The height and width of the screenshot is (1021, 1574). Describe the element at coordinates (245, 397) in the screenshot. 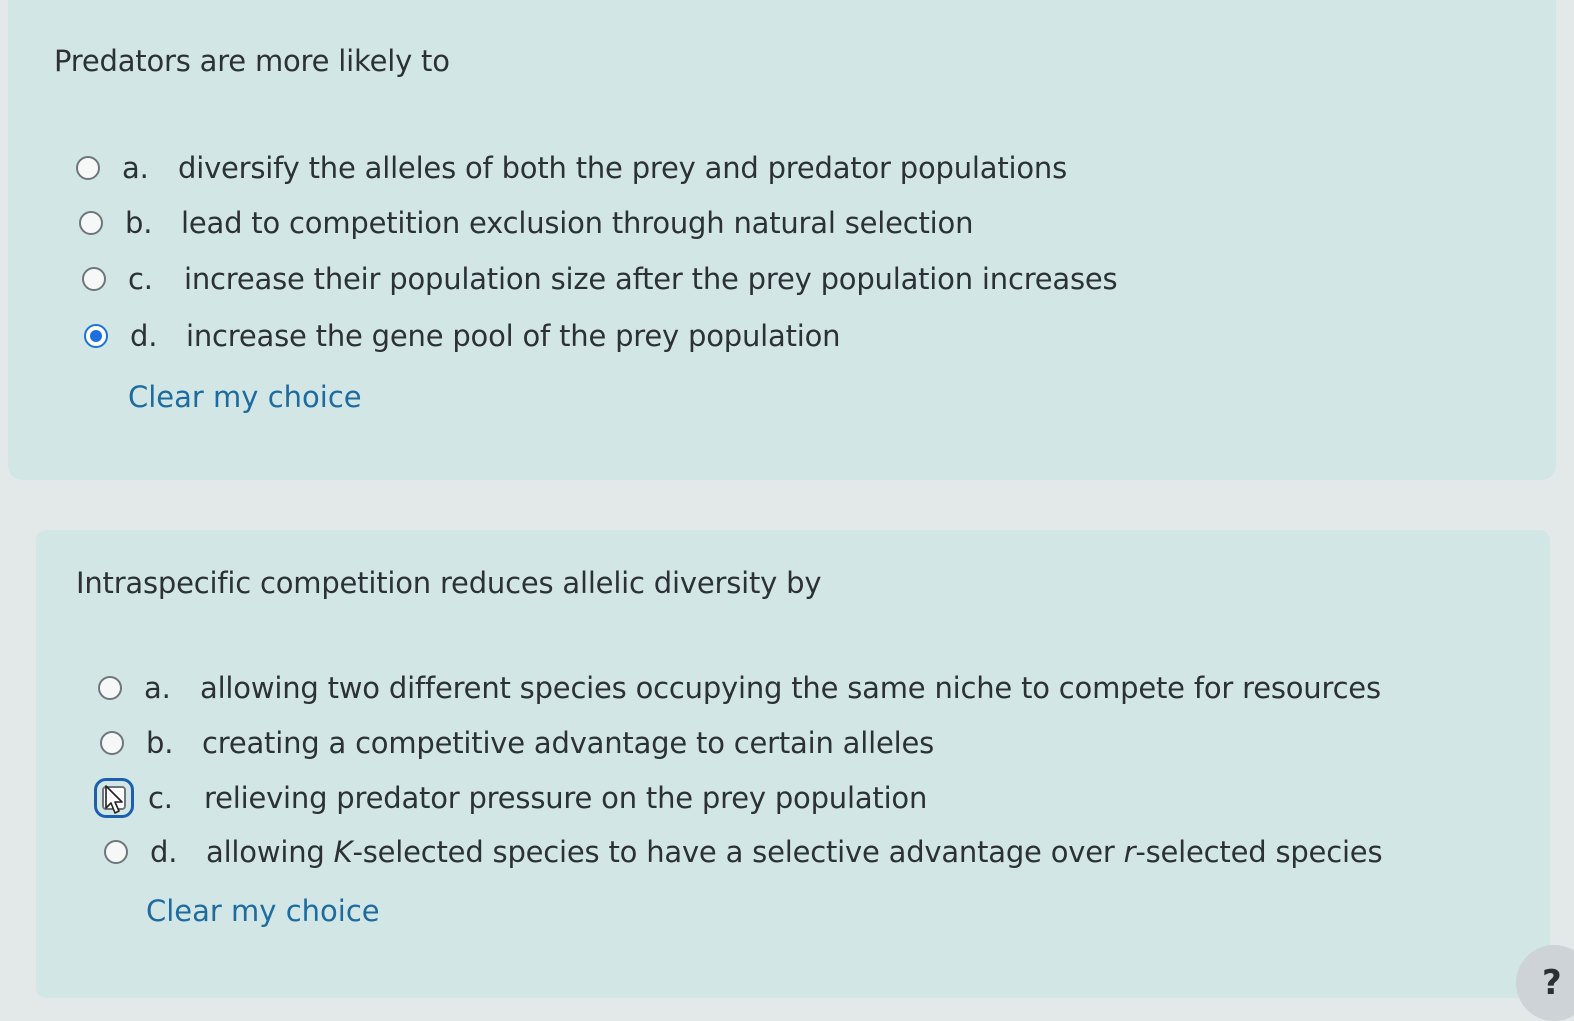

I see `clear-choice-link-1: Clear my choice` at that location.